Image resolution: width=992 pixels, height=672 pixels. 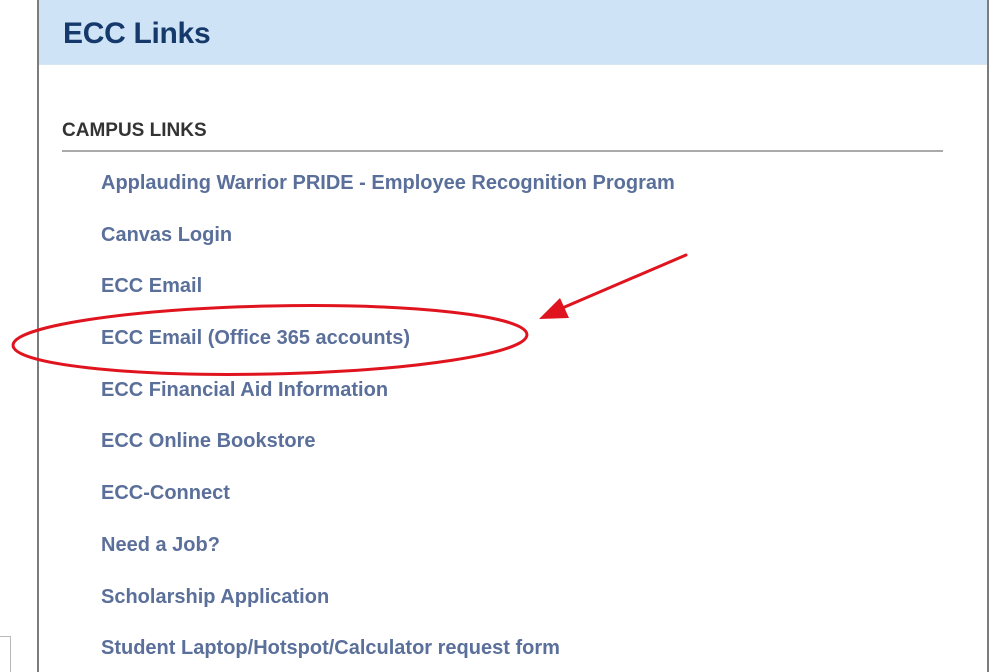 I want to click on link-canvas-login: Canvas Login, so click(x=166, y=235).